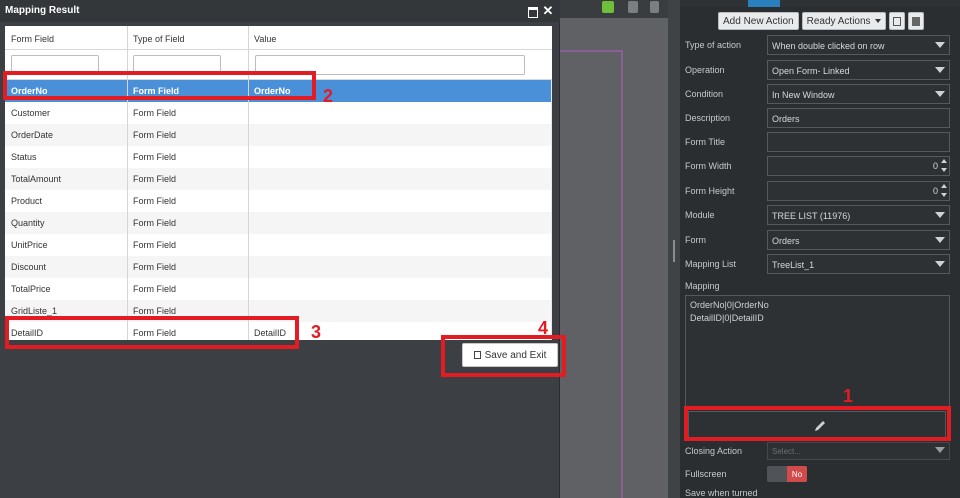  I want to click on table-row: OrderDate Form Field, so click(278, 135).